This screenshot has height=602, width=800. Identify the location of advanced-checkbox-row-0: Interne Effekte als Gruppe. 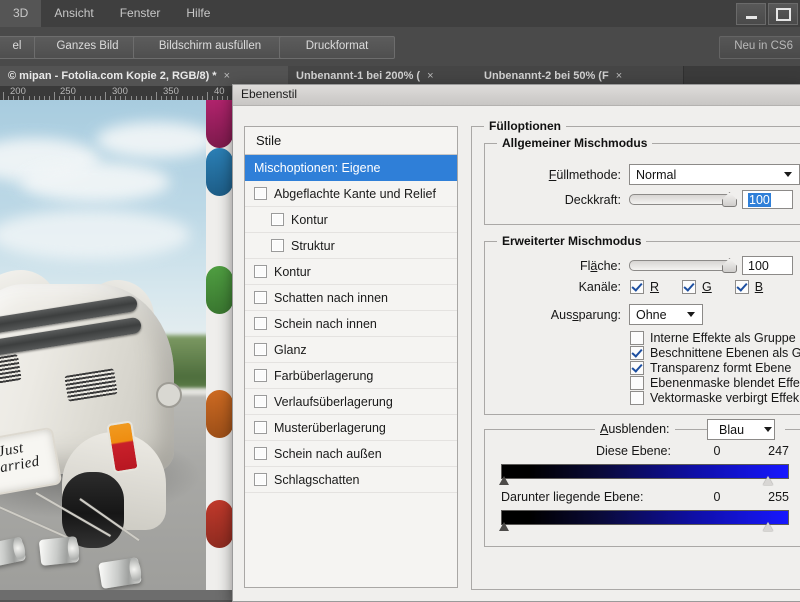
(715, 337).